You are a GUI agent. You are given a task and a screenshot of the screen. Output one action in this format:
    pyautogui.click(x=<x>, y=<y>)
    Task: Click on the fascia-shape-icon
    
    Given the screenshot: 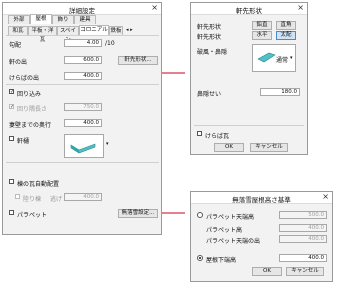 What is the action you would take?
    pyautogui.click(x=266, y=57)
    